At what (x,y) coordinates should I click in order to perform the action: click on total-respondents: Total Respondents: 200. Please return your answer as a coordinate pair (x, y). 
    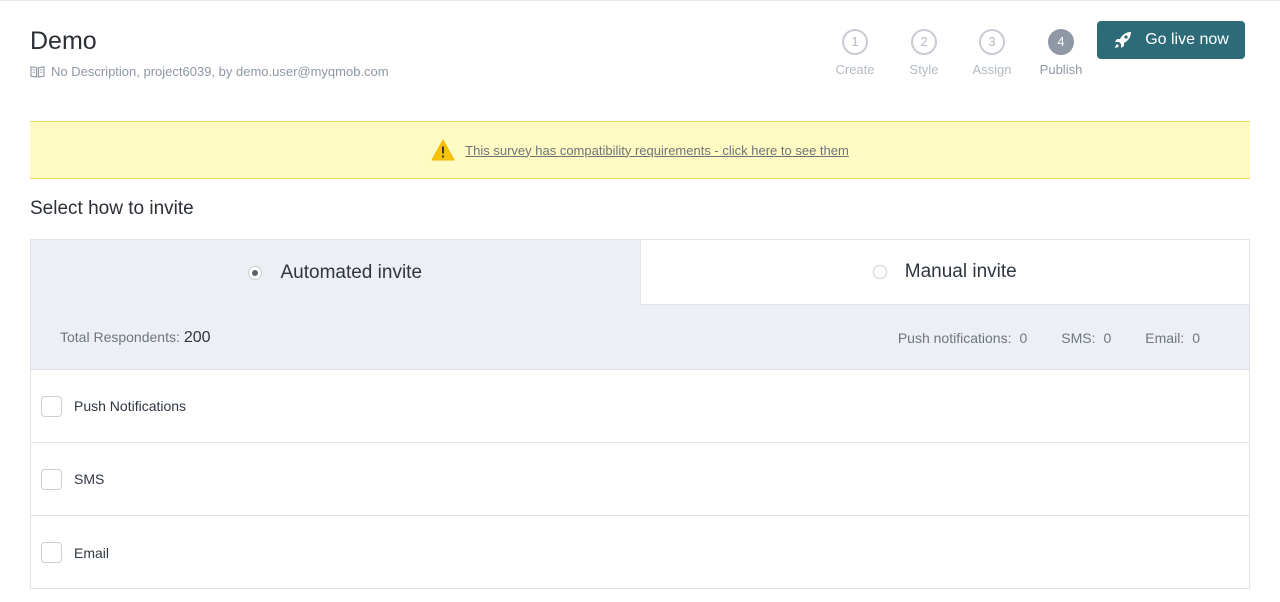
    Looking at the image, I should click on (135, 338).